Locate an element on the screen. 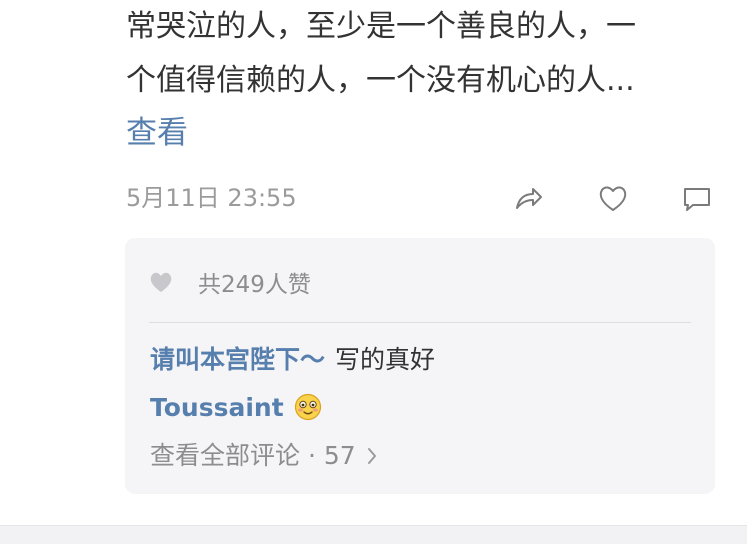 The width and height of the screenshot is (747, 544). chevron-right-icon is located at coordinates (371, 456).